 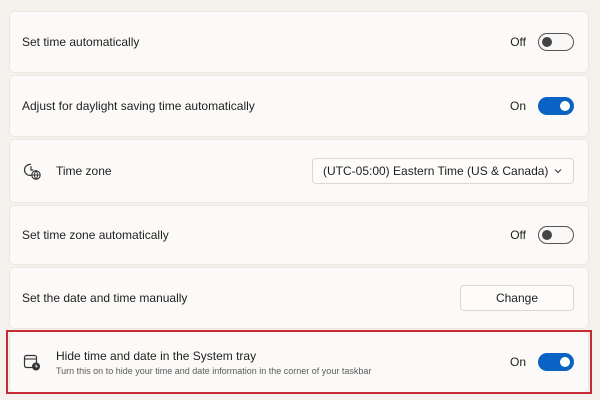 I want to click on hide-time-date-label: Hide time and date in the System tray, so click(x=156, y=355).